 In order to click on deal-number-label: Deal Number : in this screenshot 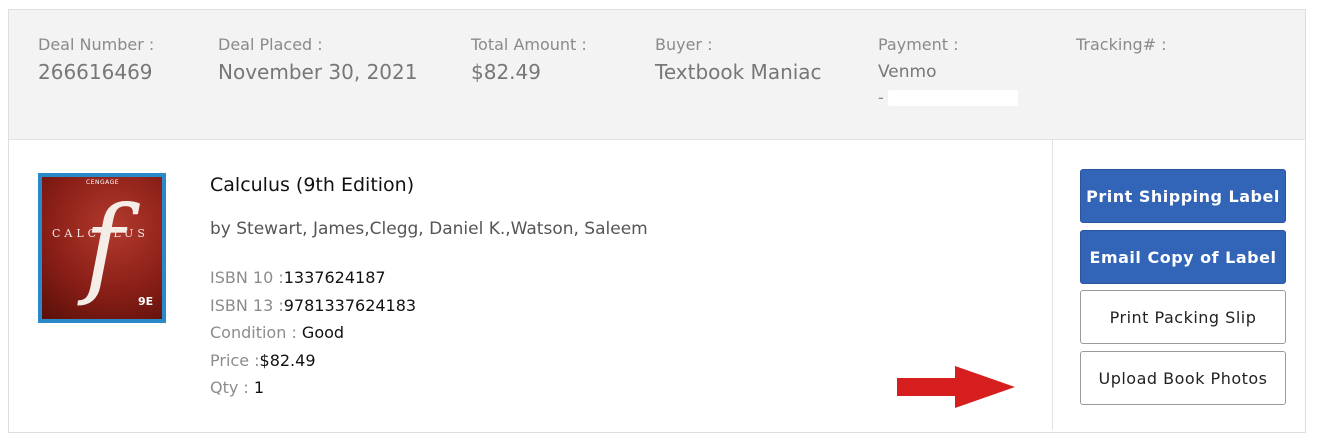, I will do `click(96, 44)`.